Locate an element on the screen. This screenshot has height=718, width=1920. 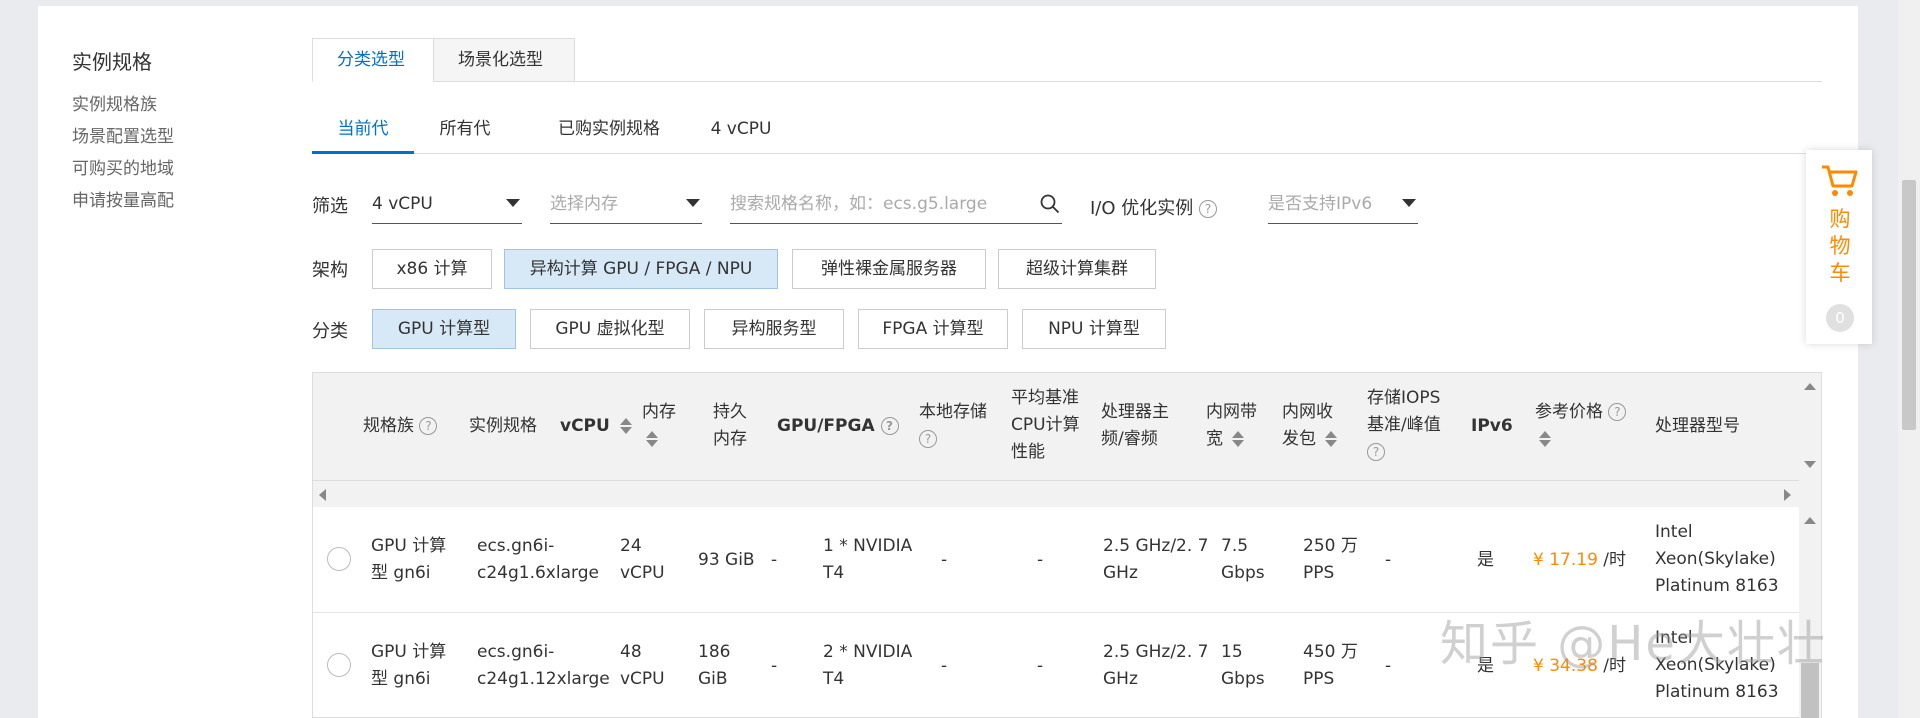
price-unit: /时 is located at coordinates (1615, 560).